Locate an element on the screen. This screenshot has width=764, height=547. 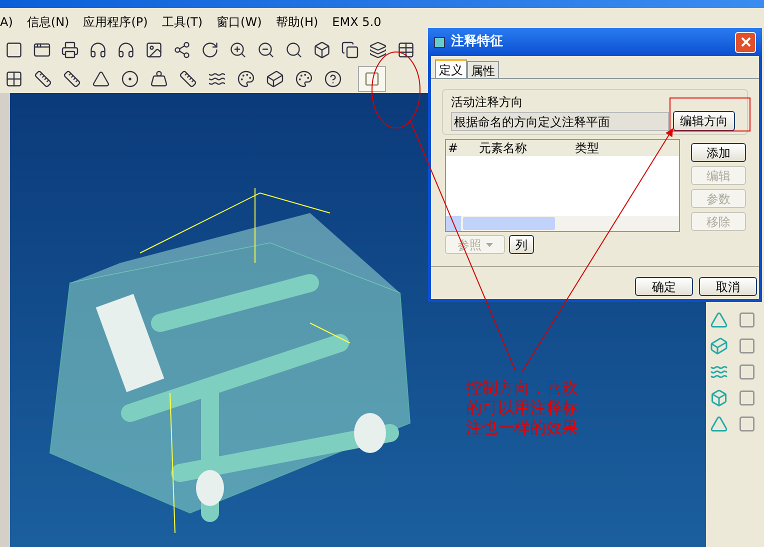
direction-field: 根据命名的方向定义注释平面 is located at coordinates (560, 121).